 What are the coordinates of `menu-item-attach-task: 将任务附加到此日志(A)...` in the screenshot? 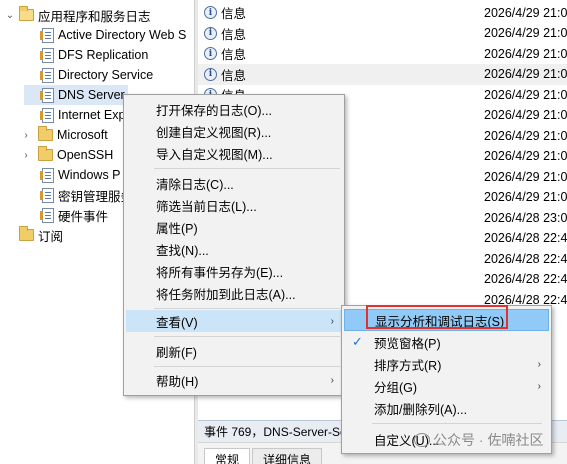 It's located at (234, 293).